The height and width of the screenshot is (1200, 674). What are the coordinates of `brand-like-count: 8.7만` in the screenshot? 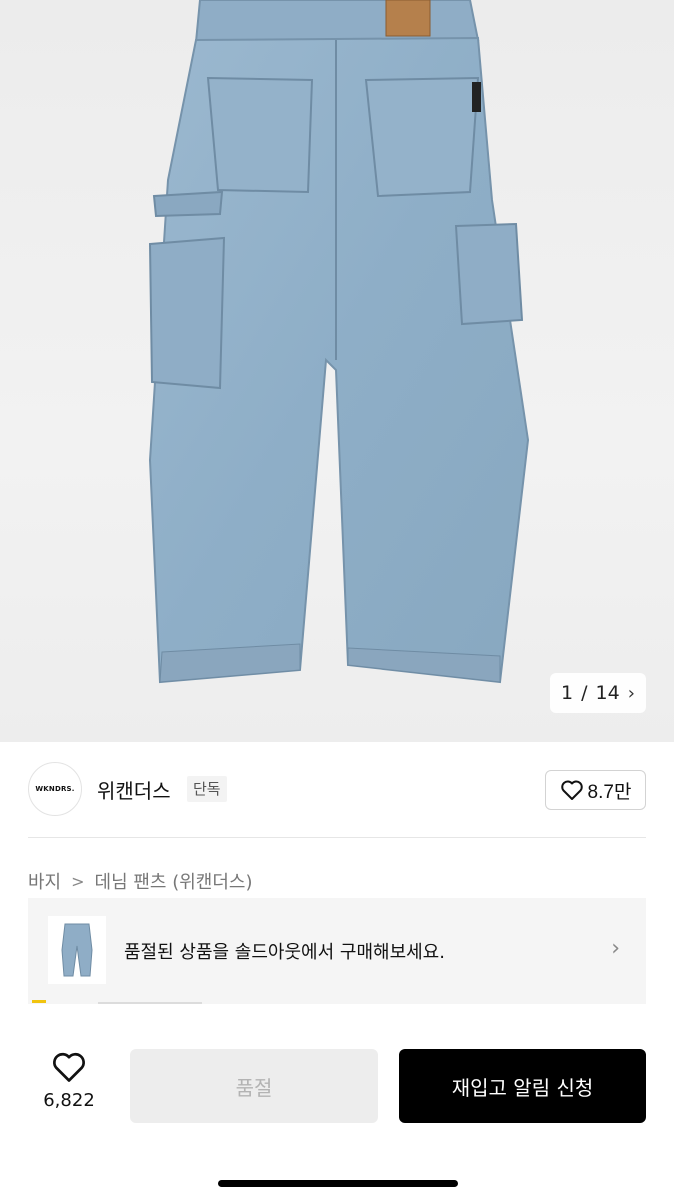 It's located at (609, 792).